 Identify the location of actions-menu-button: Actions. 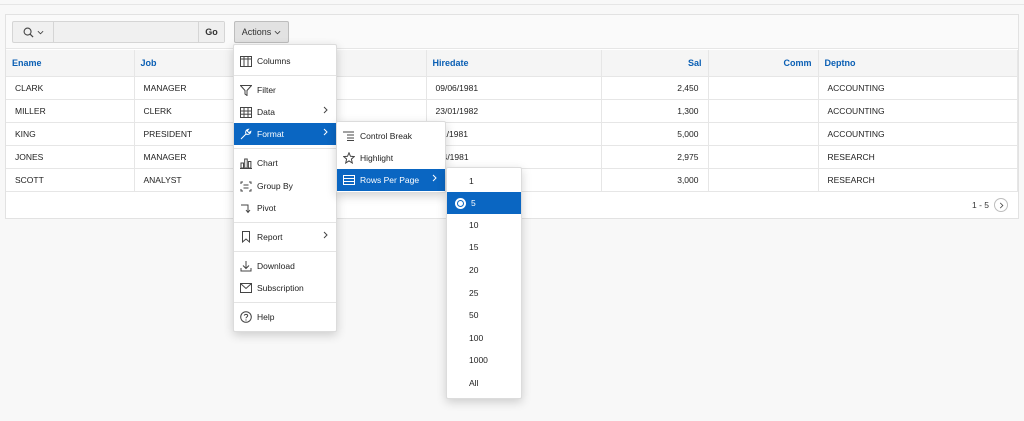
(261, 32).